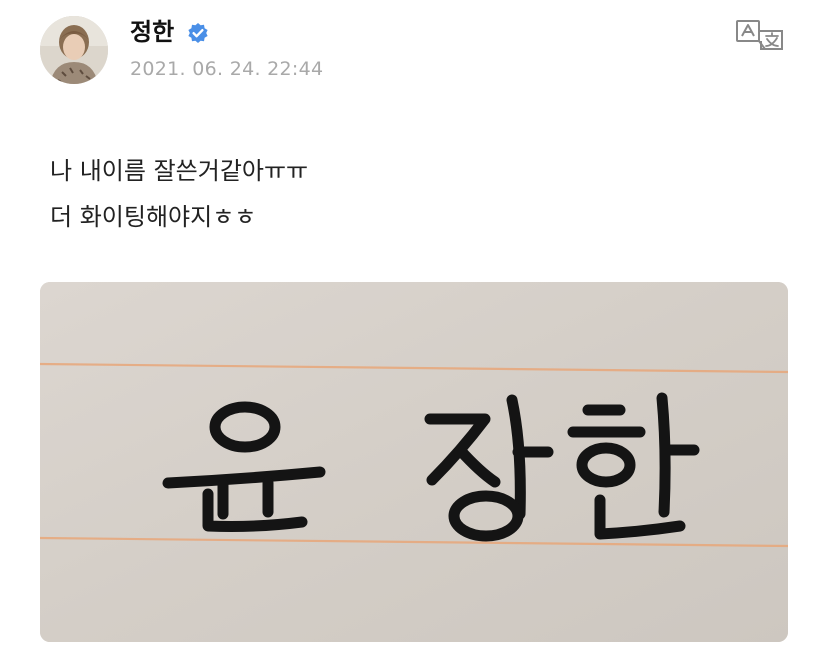  I want to click on post-text: 나 내이름 잘쓴거같아ㅠㅠ 더 화이팅해야지ㅎㅎ, so click(179, 194).